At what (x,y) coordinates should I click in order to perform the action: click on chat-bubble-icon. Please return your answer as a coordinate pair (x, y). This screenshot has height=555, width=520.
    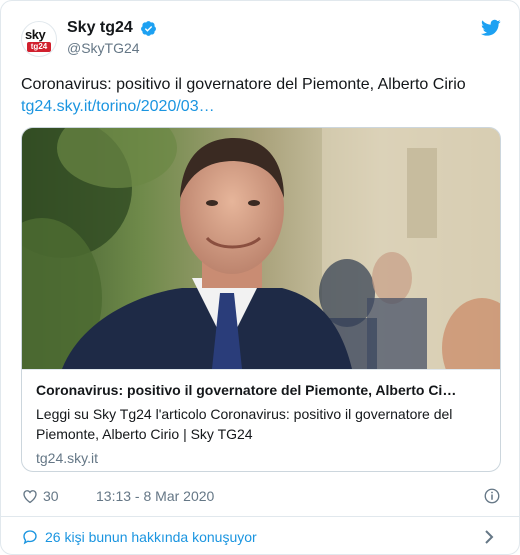
    Looking at the image, I should click on (30, 537).